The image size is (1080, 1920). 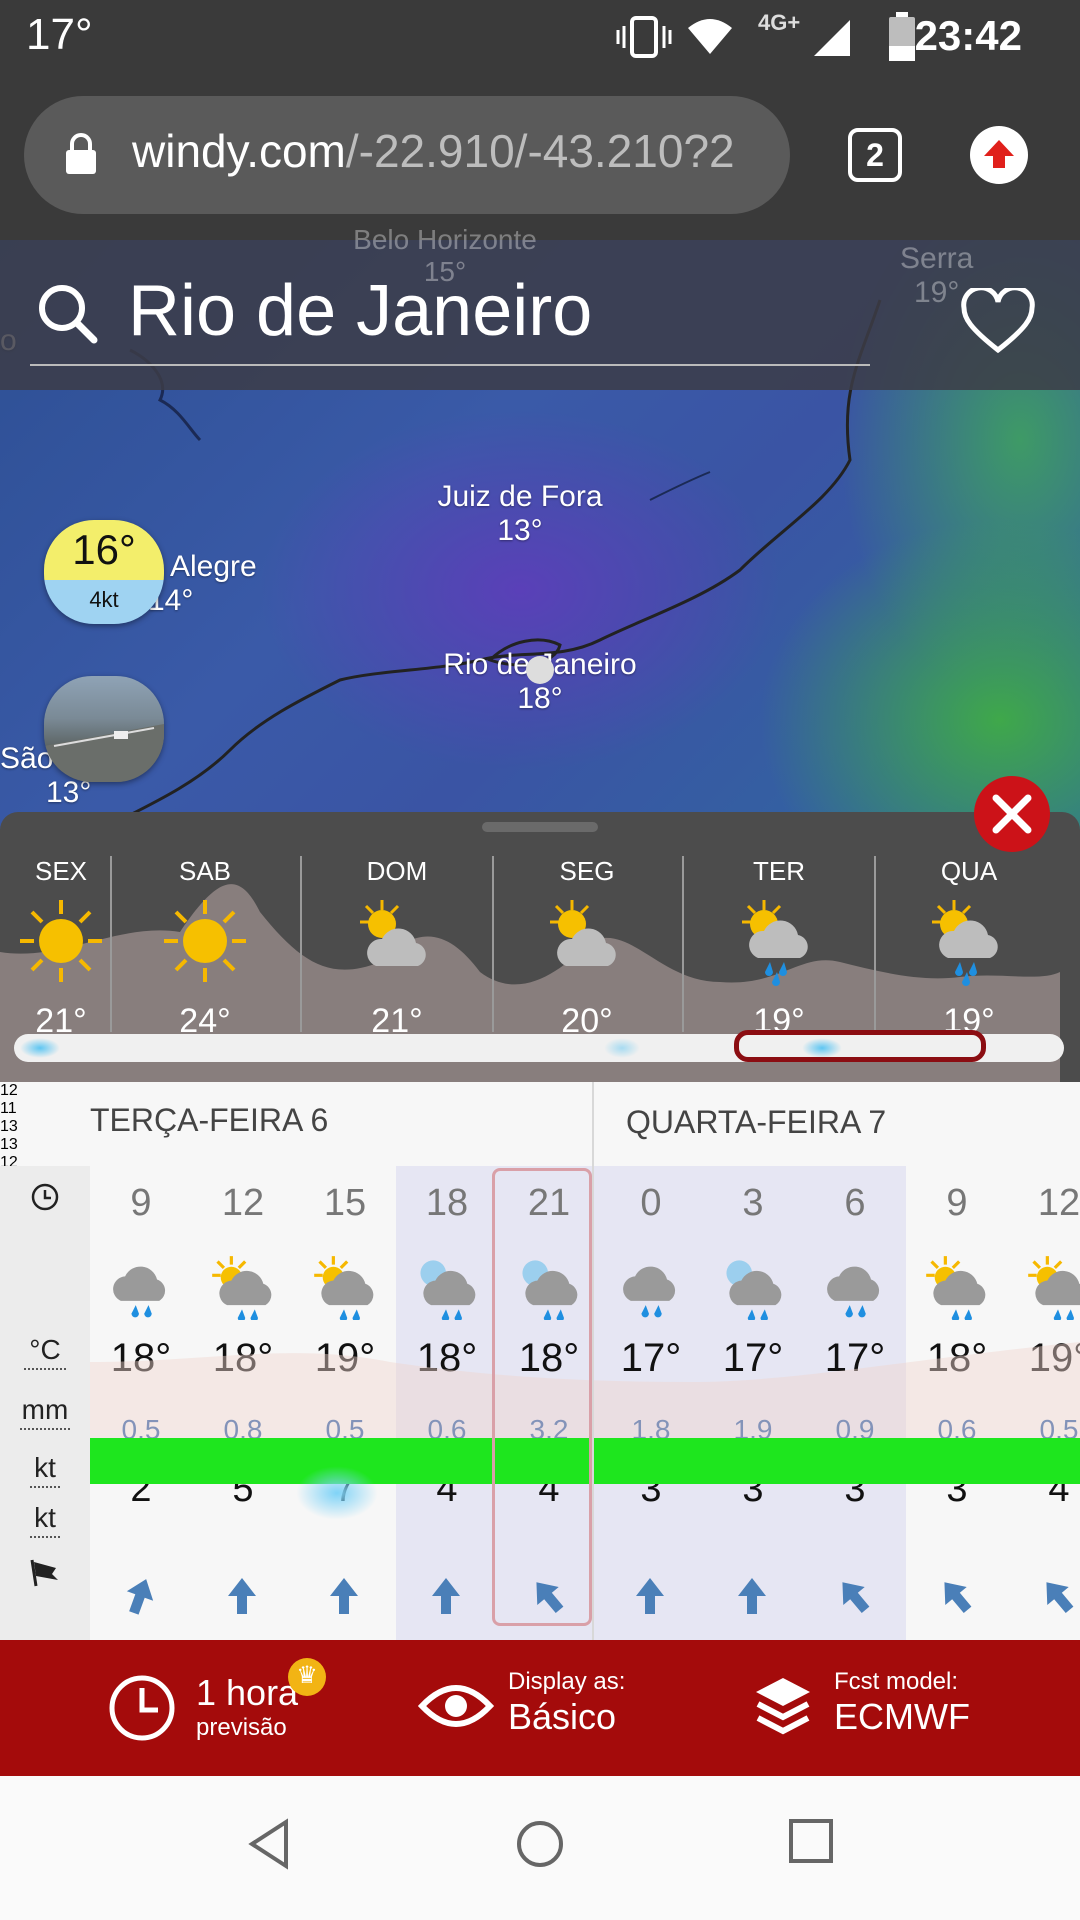 What do you see at coordinates (779, 871) in the screenshot?
I see `day-name: TER` at bounding box center [779, 871].